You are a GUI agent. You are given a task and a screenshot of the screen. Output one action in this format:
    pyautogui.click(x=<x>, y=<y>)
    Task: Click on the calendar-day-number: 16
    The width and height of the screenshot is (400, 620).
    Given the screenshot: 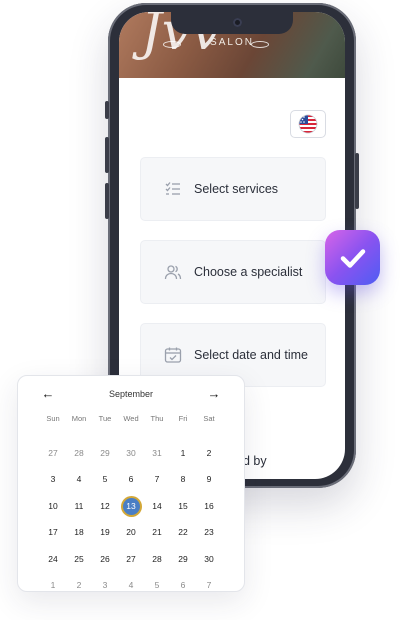 What is the action you would take?
    pyautogui.click(x=209, y=505)
    